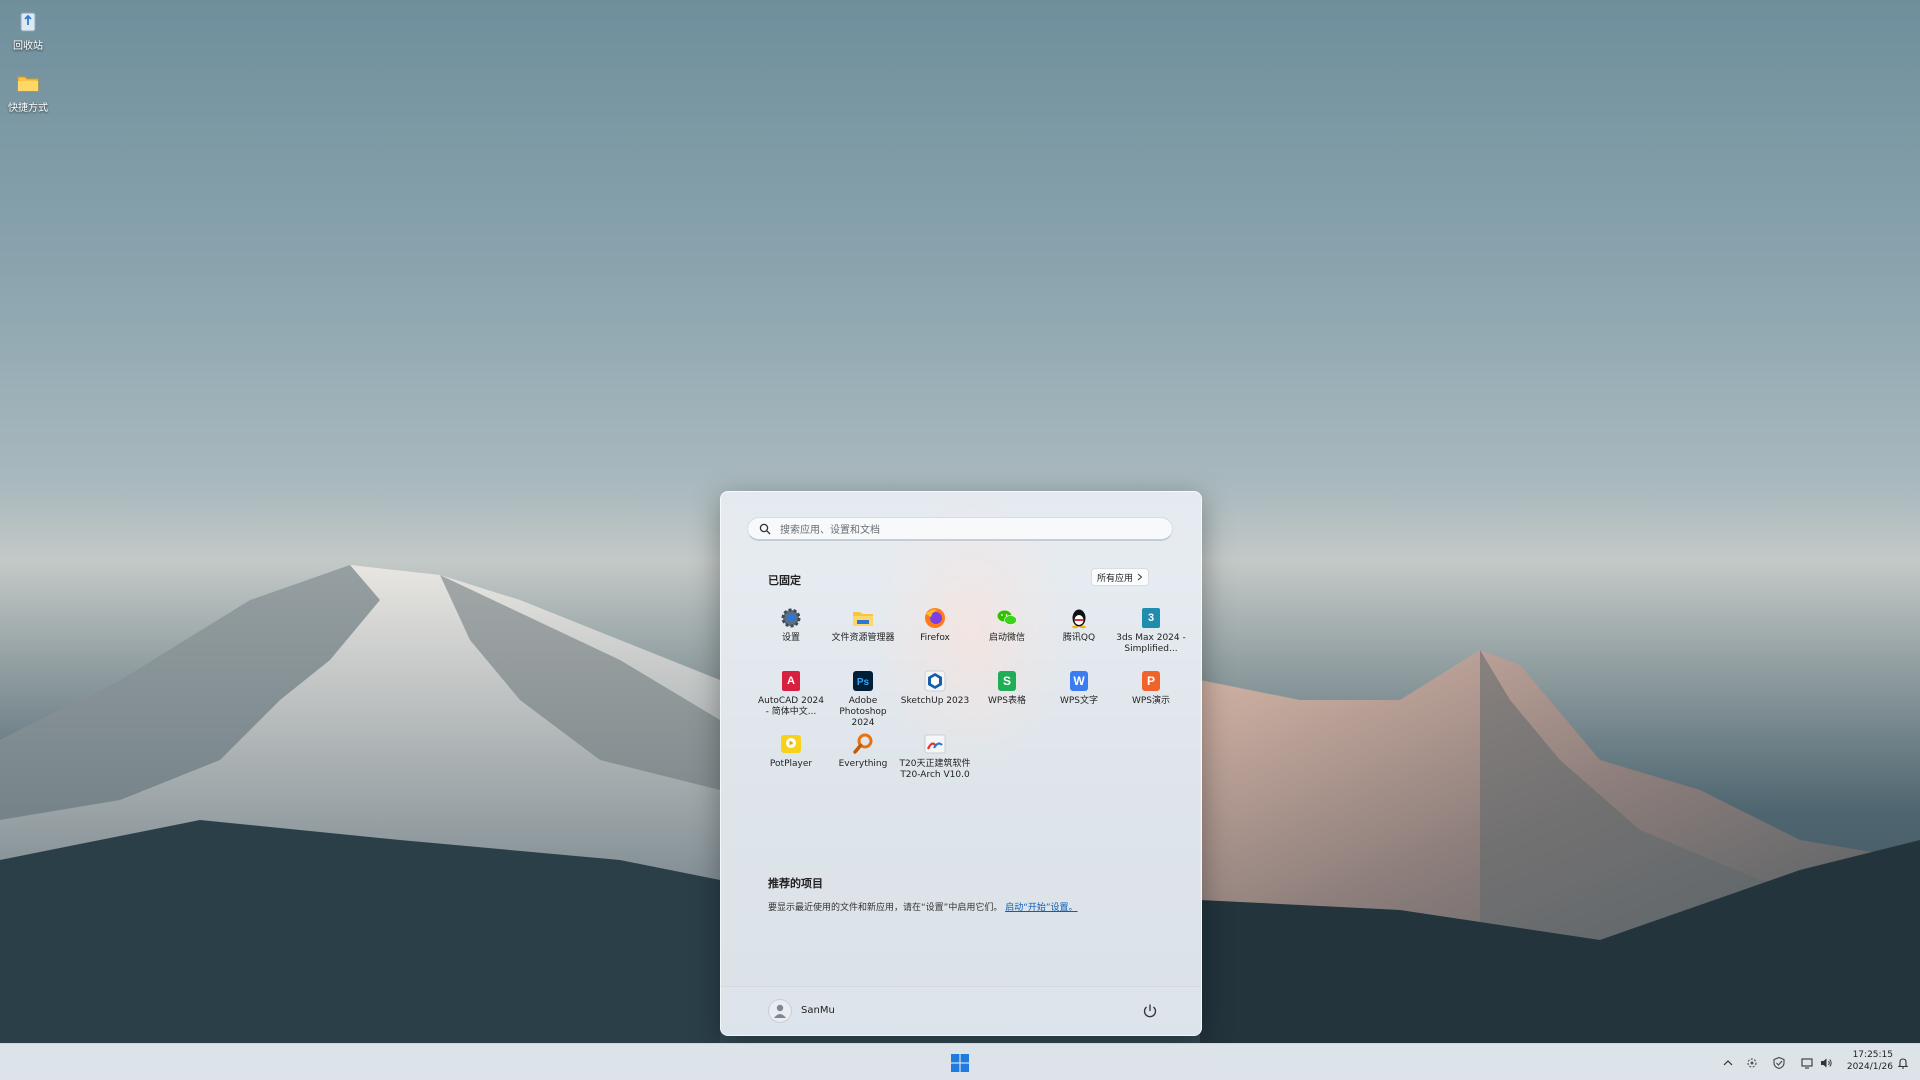 This screenshot has height=1080, width=1920. Describe the element at coordinates (28, 108) in the screenshot. I see `desktop-icon-label: 快捷方式` at that location.